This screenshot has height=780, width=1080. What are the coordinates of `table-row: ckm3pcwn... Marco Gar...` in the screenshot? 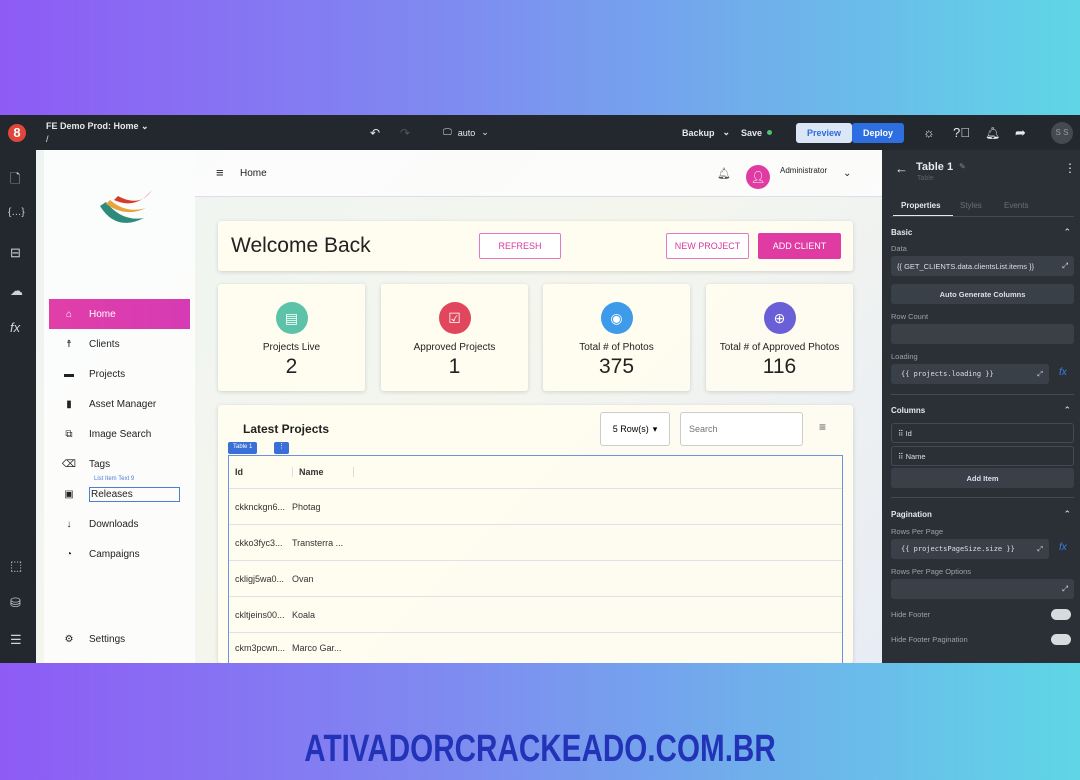 It's located at (535, 647).